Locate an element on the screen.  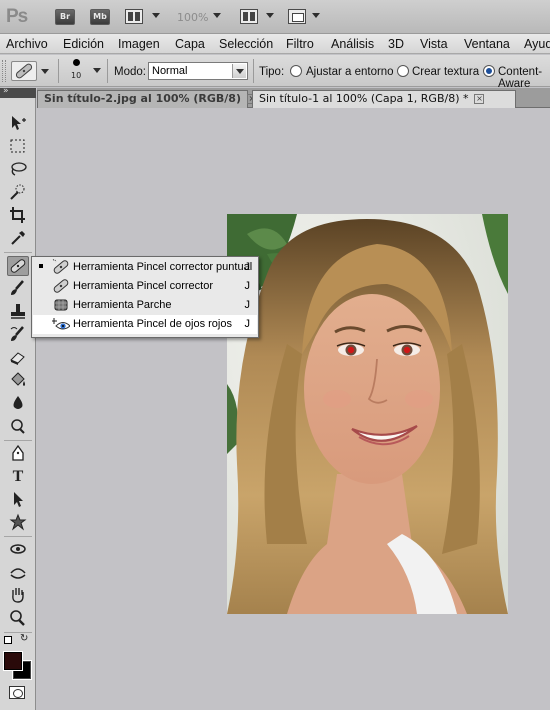
shape-icon is located at coordinates (18, 523).